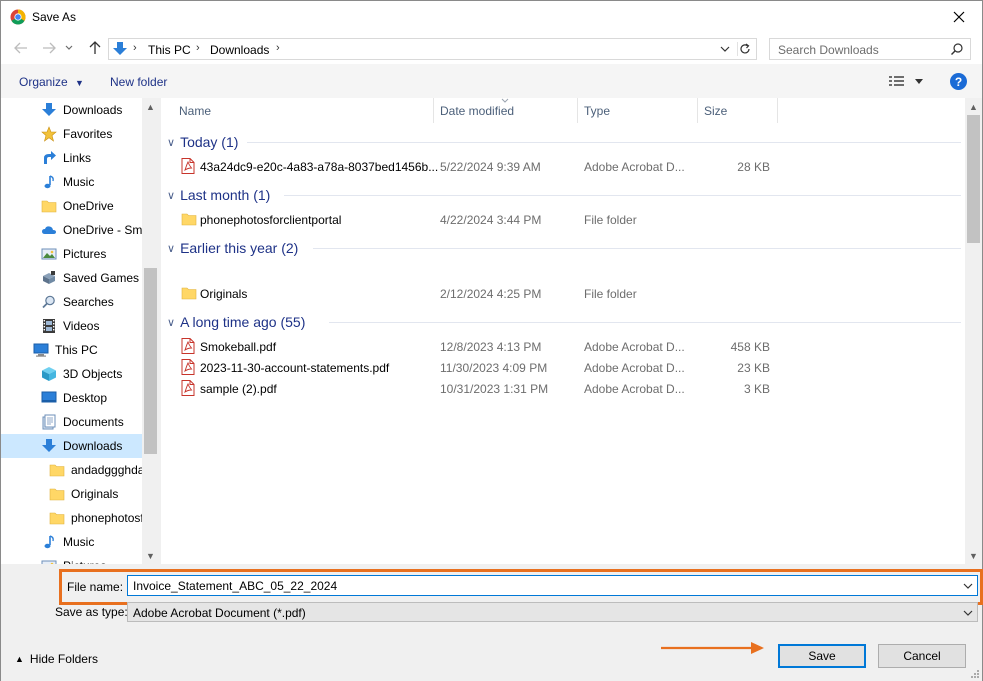 Image resolution: width=983 pixels, height=681 pixels. What do you see at coordinates (202, 142) in the screenshot?
I see `group-header: ∨ Today (1)` at bounding box center [202, 142].